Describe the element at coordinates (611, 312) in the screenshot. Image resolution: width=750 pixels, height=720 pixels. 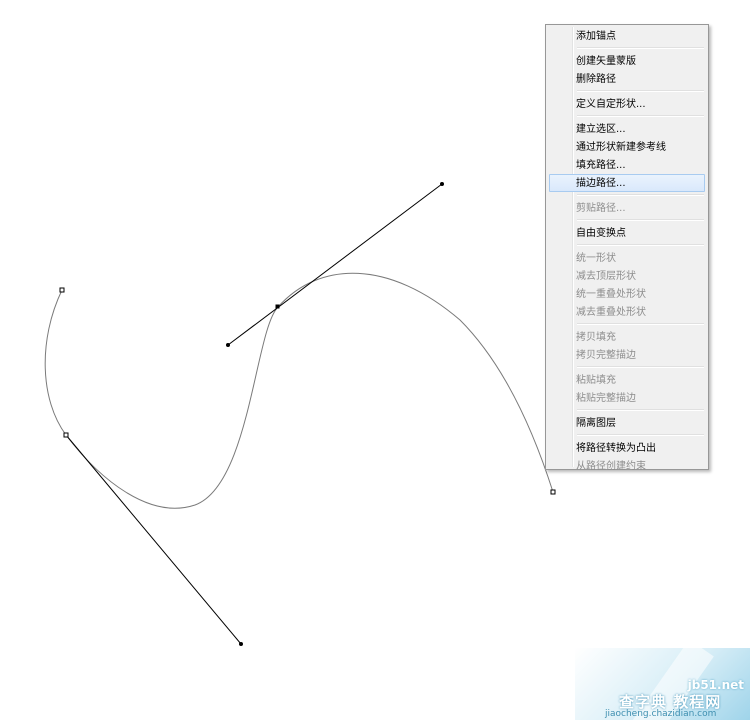
I see `menu-item: 减去重叠处形状` at that location.